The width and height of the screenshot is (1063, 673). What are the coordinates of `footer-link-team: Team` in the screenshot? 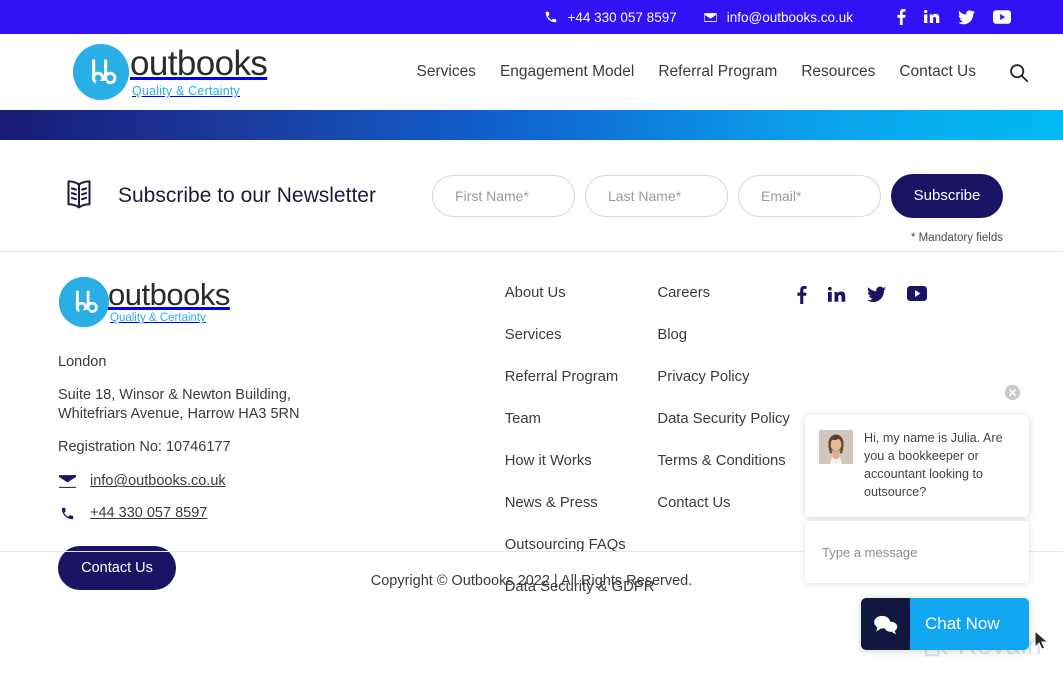 It's located at (581, 420).